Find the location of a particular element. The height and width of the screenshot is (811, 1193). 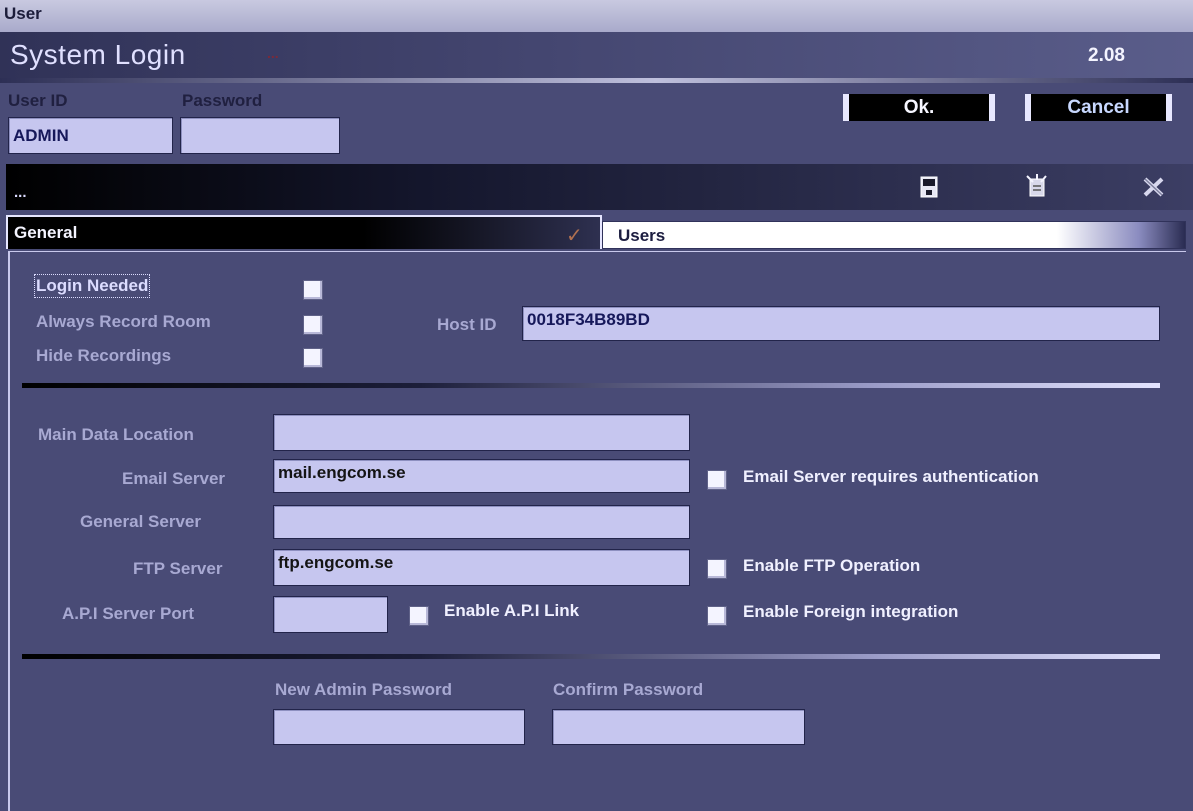

email-server-label: Email Server is located at coordinates (174, 478).